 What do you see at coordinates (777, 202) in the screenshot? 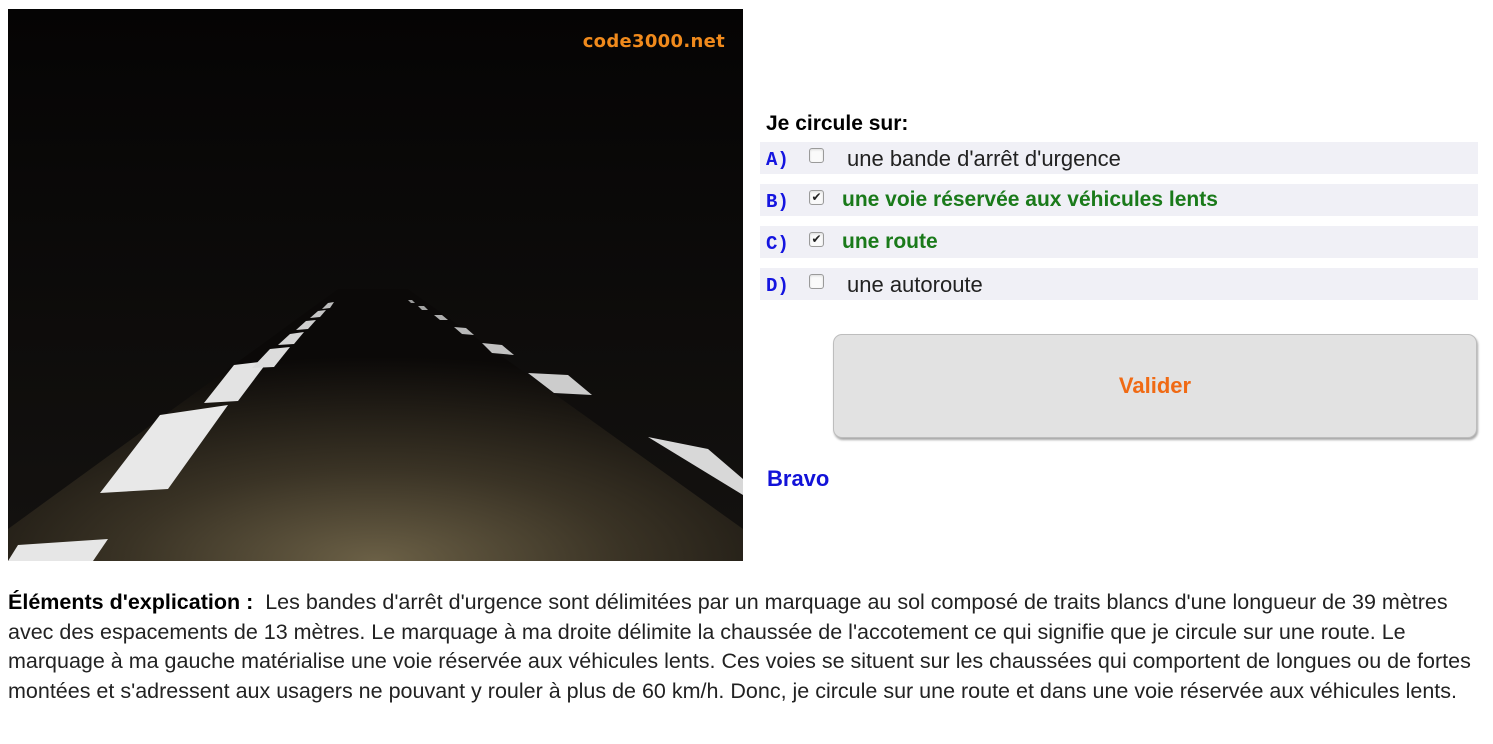
I see `answer-letter: B)` at bounding box center [777, 202].